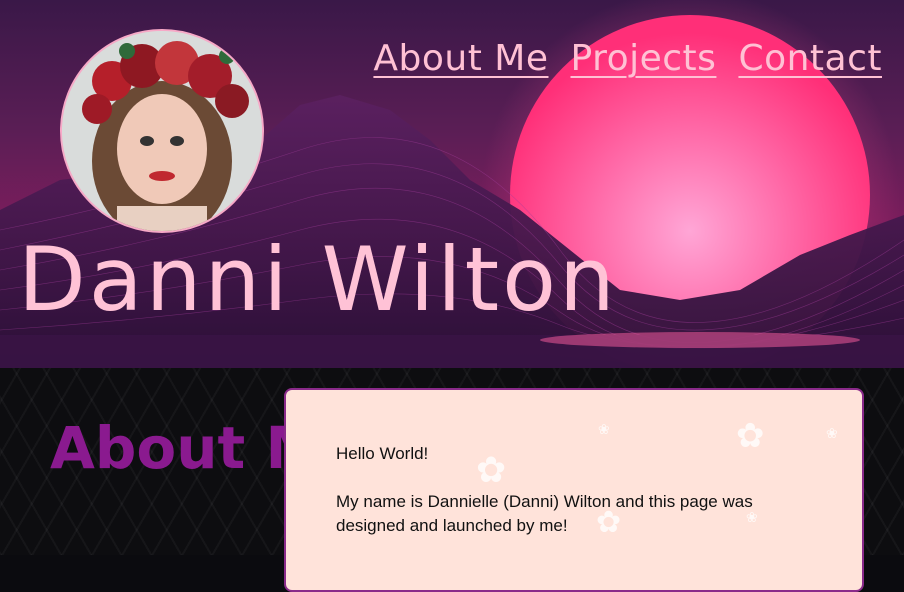 This screenshot has width=904, height=592. I want to click on nav-link-contact: Contact, so click(810, 58).